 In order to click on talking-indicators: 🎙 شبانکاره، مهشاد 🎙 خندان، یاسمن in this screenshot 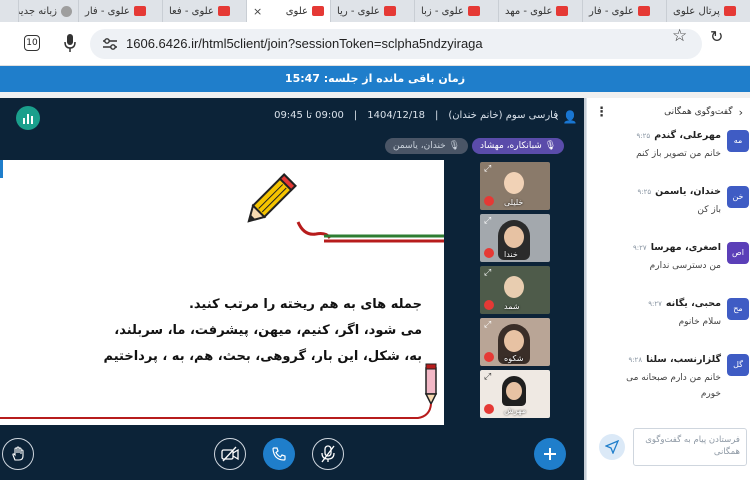, I will do `click(475, 146)`.